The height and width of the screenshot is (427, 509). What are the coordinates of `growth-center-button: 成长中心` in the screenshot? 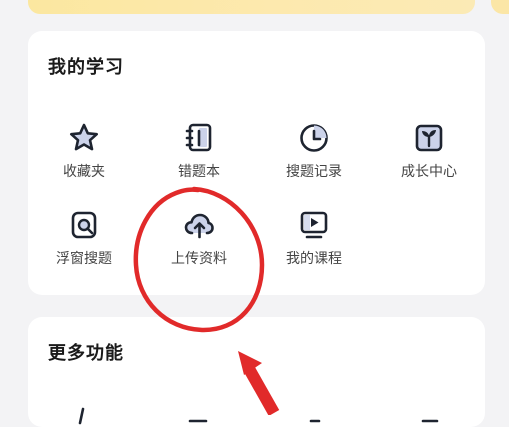 It's located at (429, 151).